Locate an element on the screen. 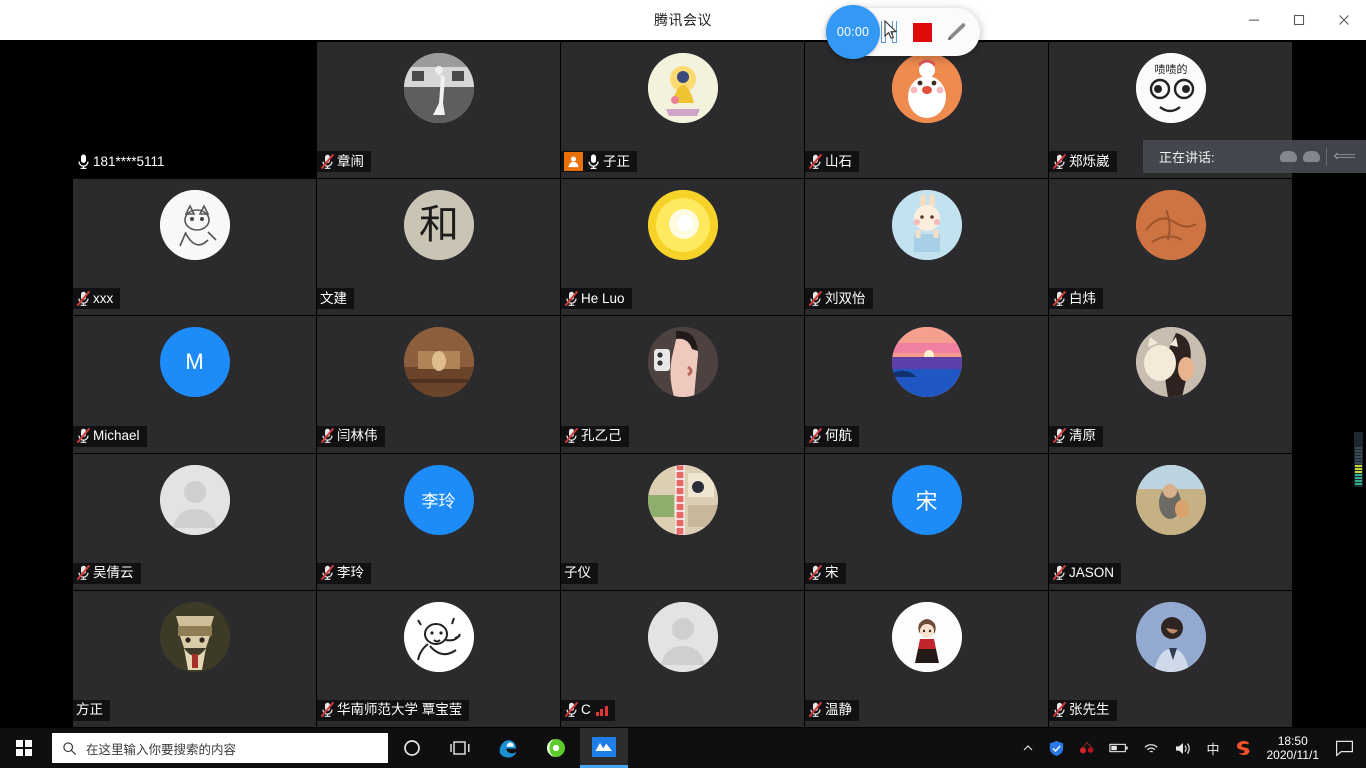 The height and width of the screenshot is (768, 1366). start-button is located at coordinates (24, 748).